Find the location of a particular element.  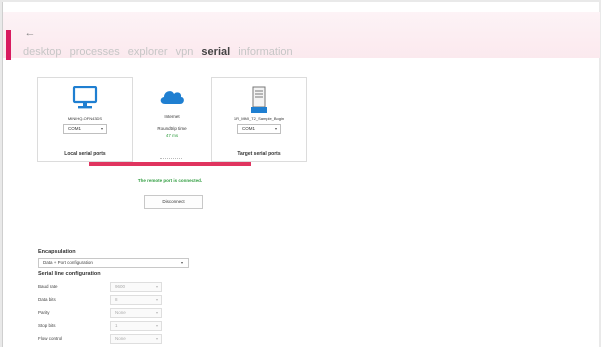

server-icon is located at coordinates (259, 102).